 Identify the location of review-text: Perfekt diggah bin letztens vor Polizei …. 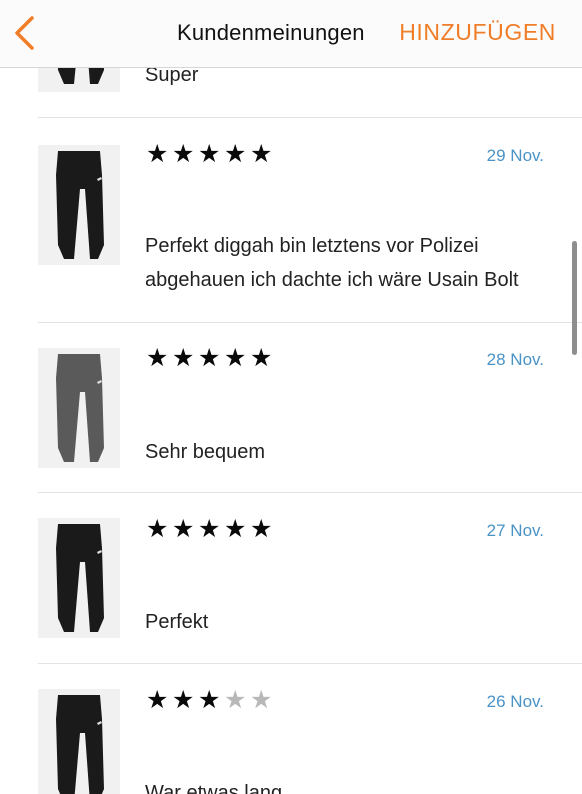
(332, 263).